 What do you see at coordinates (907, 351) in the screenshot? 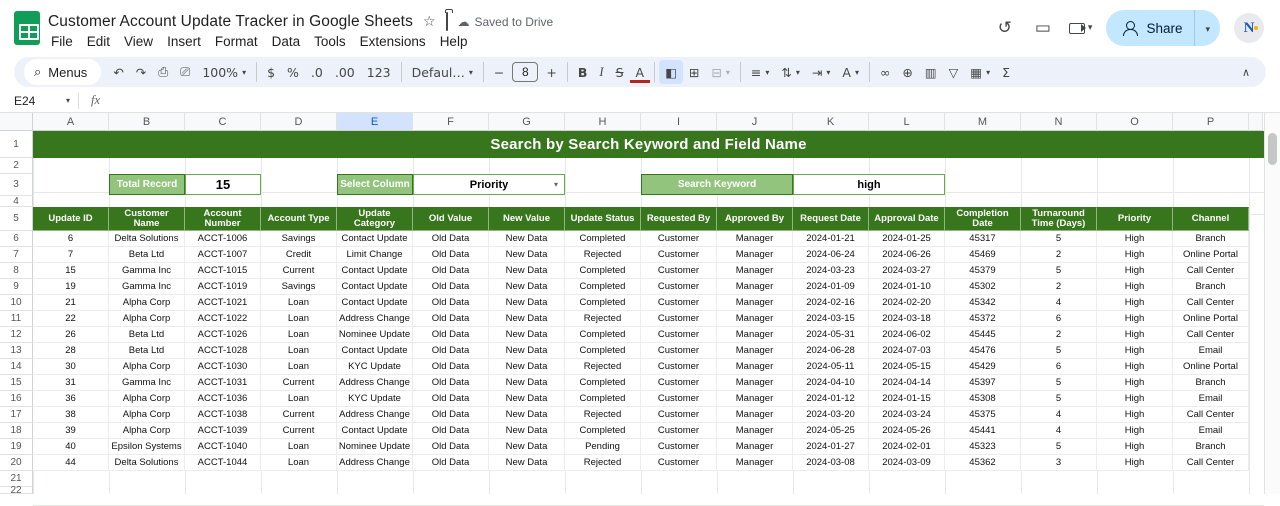
I see `table-cell: 2024-07-03` at bounding box center [907, 351].